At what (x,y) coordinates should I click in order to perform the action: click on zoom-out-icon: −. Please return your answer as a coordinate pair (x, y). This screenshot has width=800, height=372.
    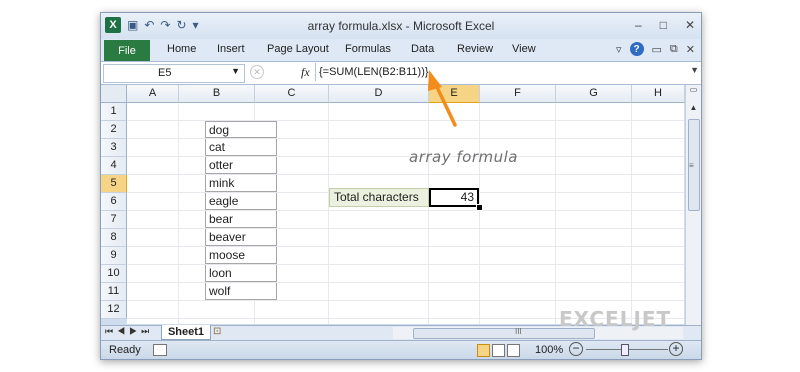
    Looking at the image, I should click on (576, 349).